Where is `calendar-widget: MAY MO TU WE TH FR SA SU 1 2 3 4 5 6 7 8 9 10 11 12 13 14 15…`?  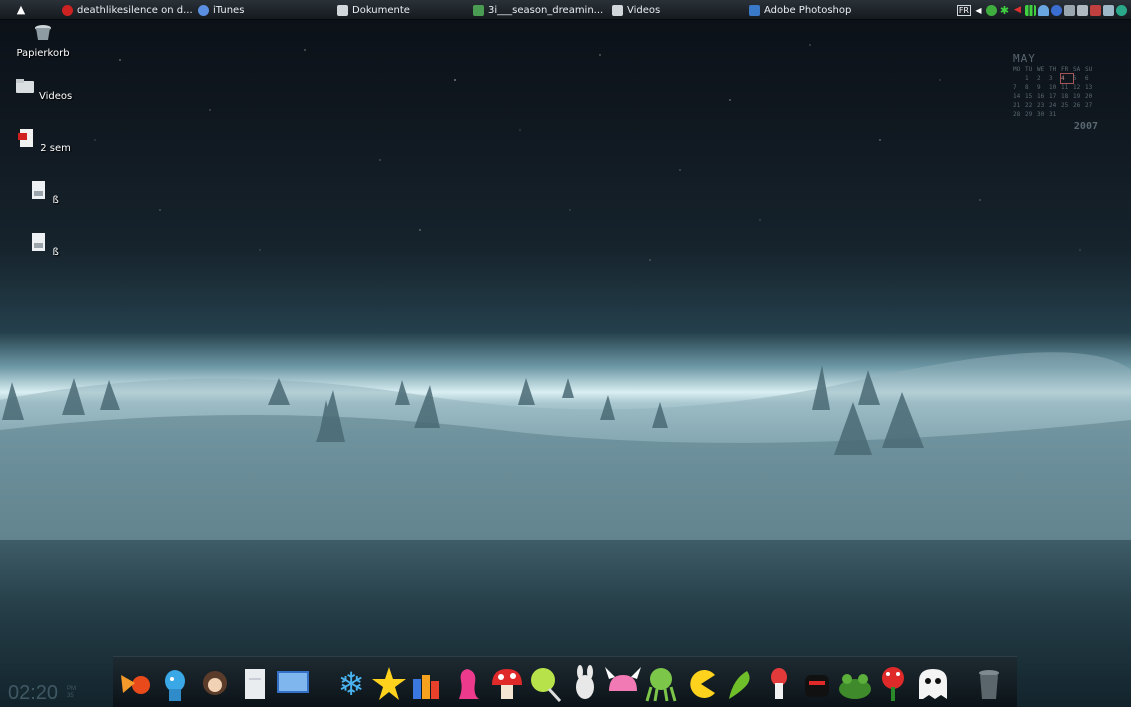
calendar-widget: MAY MO TU WE TH FR SA SU 1 2 3 4 5 6 7 8 9 10 11 12 13 14 15… is located at coordinates (1050, 92).